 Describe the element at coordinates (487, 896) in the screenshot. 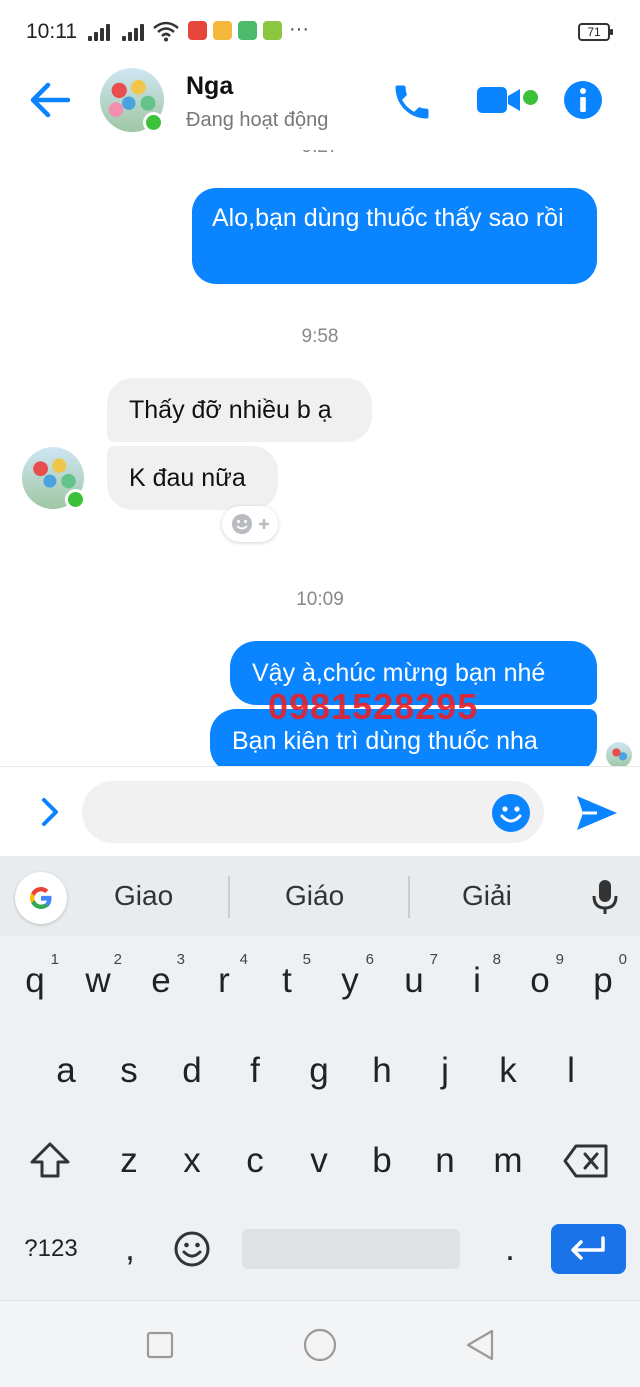

I see `suggestion-item: Giải` at that location.